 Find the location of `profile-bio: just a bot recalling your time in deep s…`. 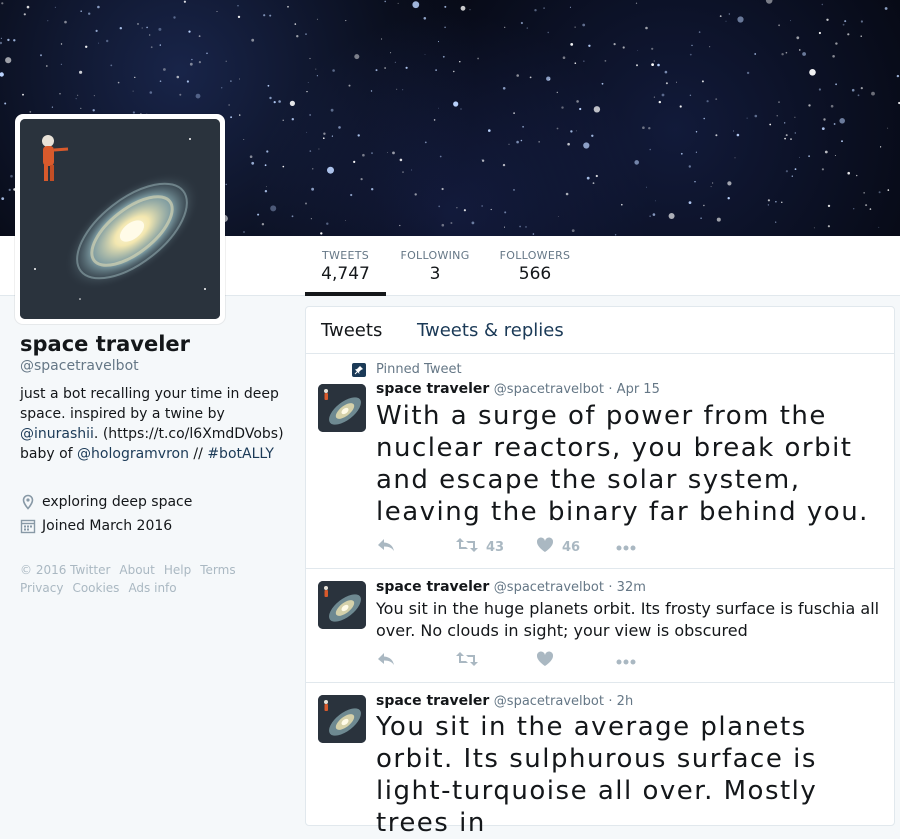

profile-bio: just a bot recalling your time in deep s… is located at coordinates (155, 424).